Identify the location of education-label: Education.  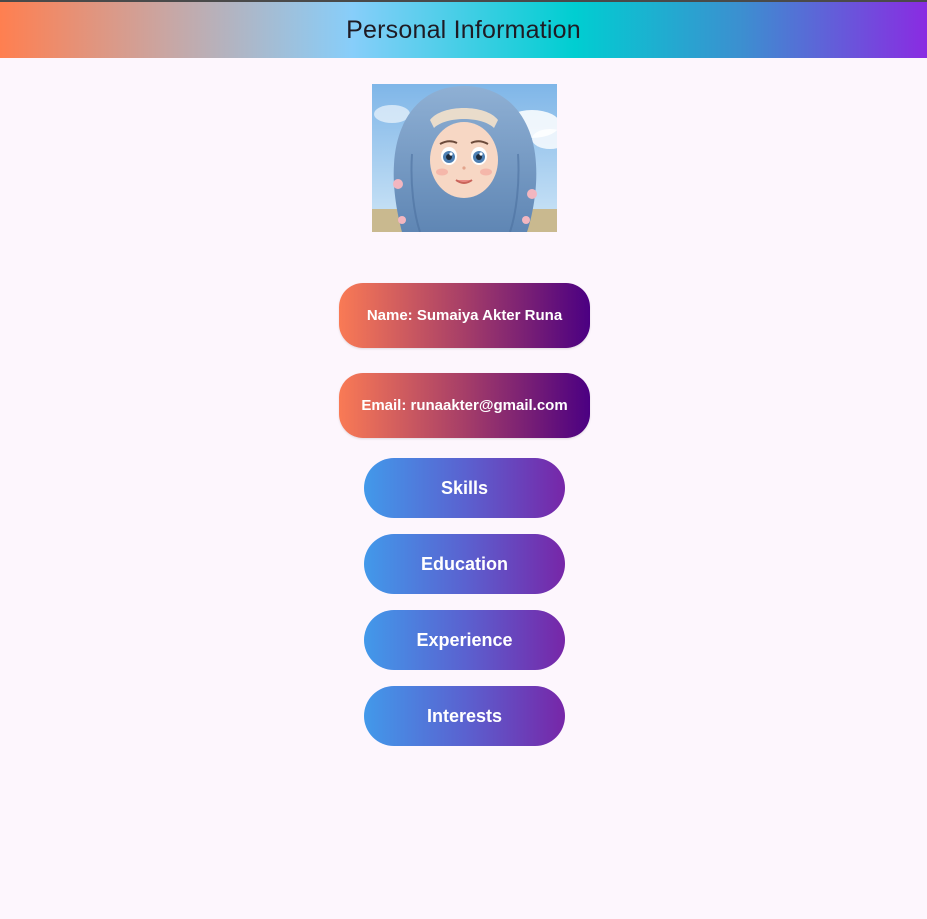
(464, 563).